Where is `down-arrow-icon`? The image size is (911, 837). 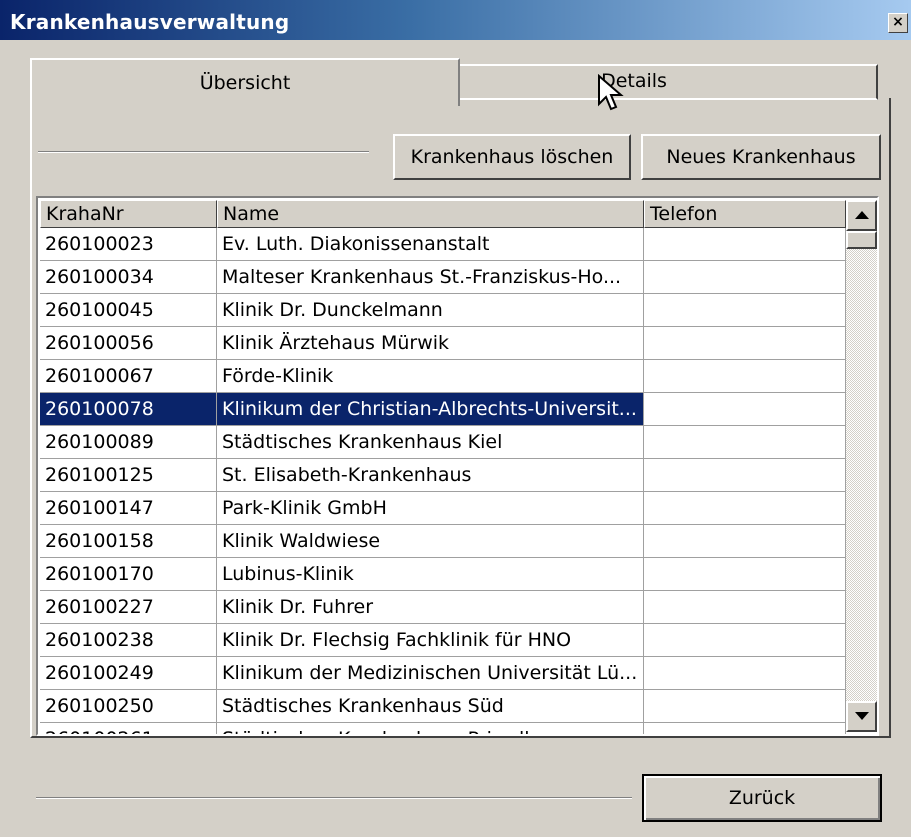 down-arrow-icon is located at coordinates (862, 716).